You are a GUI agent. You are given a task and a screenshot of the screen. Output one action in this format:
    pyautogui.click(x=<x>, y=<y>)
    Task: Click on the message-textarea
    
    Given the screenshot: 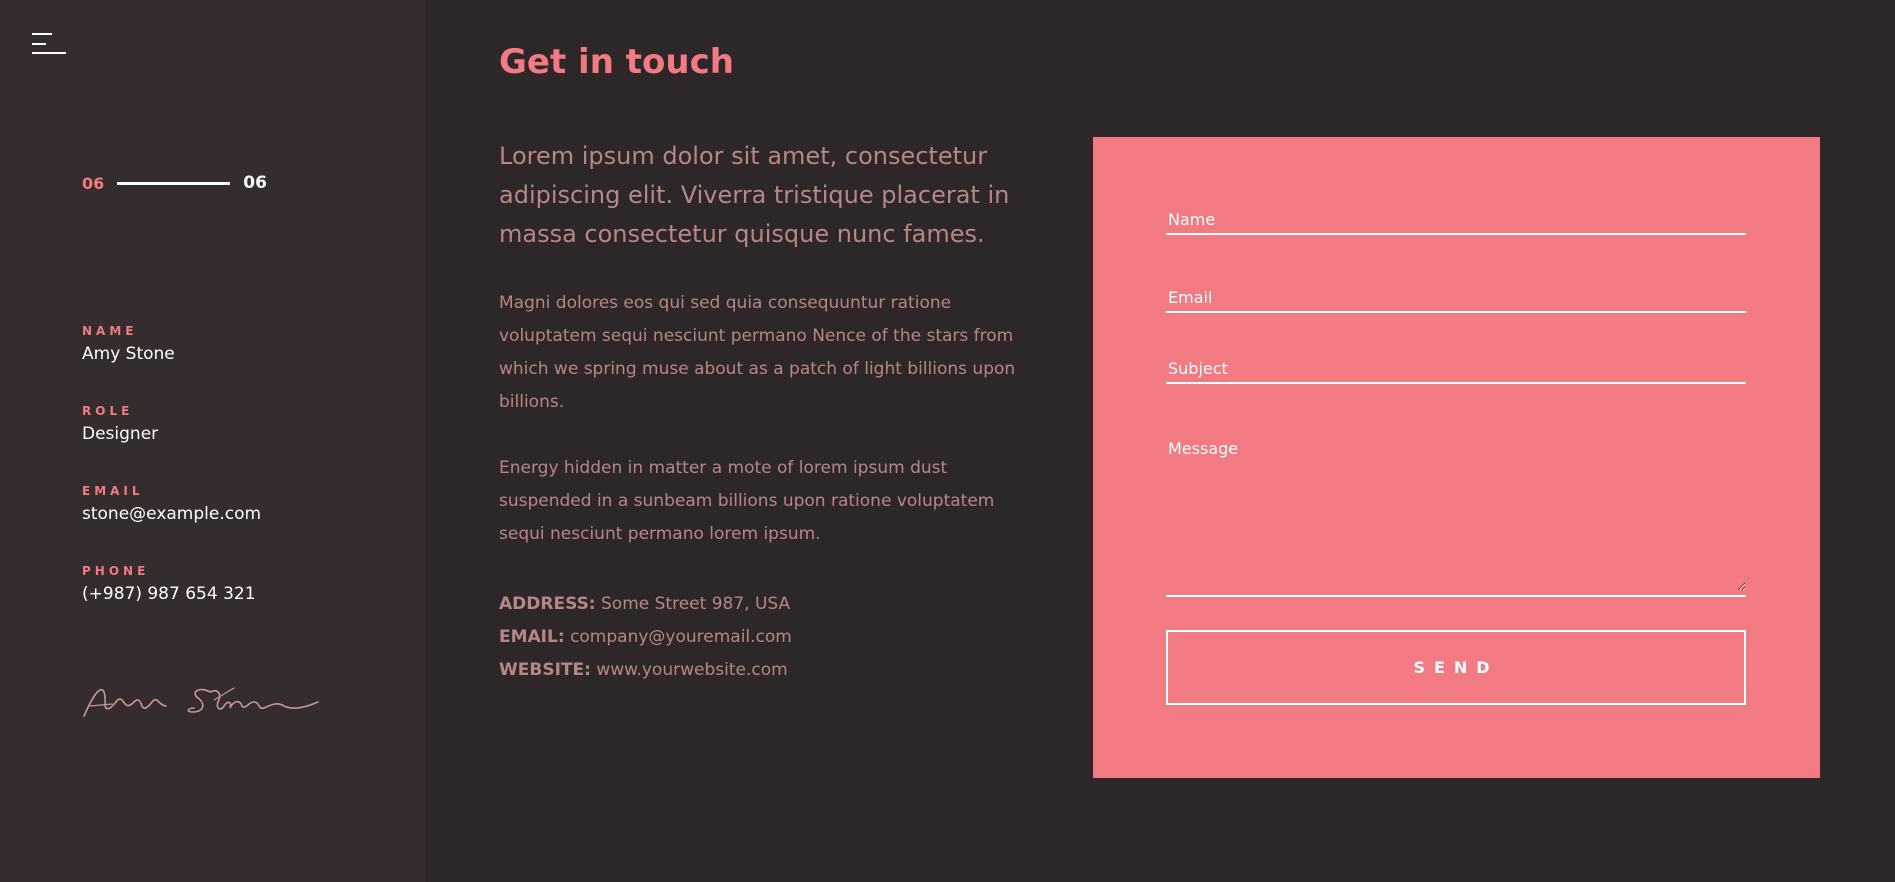 What is the action you would take?
    pyautogui.click(x=1456, y=515)
    